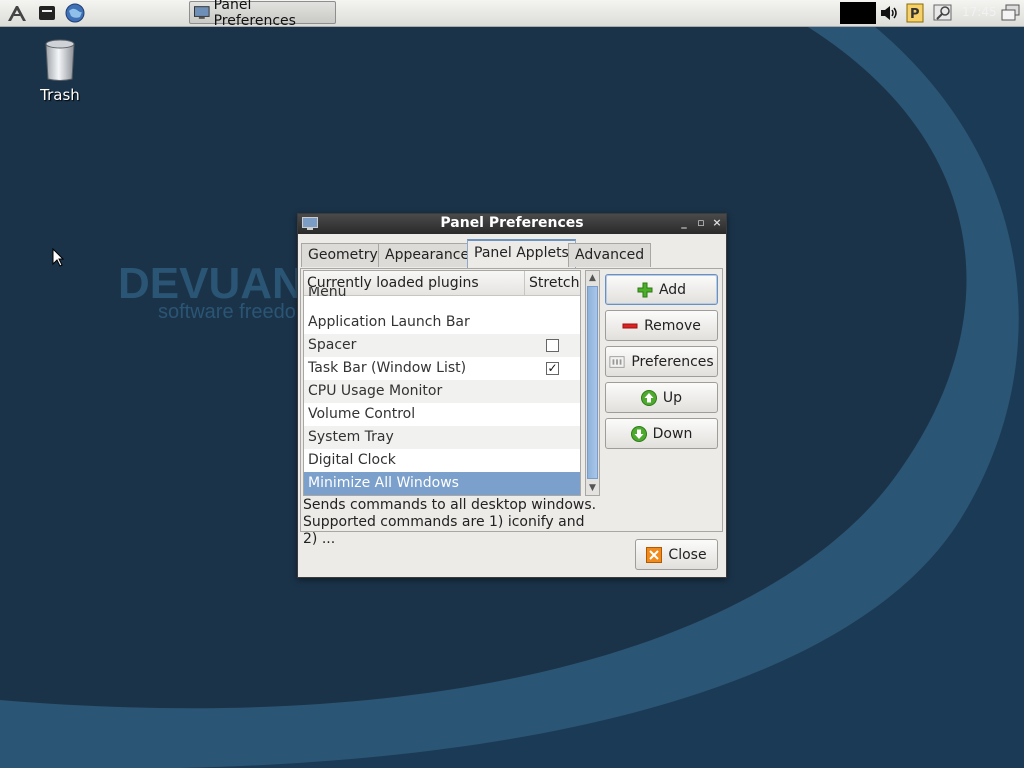 This screenshot has width=1024, height=768. Describe the element at coordinates (617, 362) in the screenshot. I see `preferences-icon` at that location.